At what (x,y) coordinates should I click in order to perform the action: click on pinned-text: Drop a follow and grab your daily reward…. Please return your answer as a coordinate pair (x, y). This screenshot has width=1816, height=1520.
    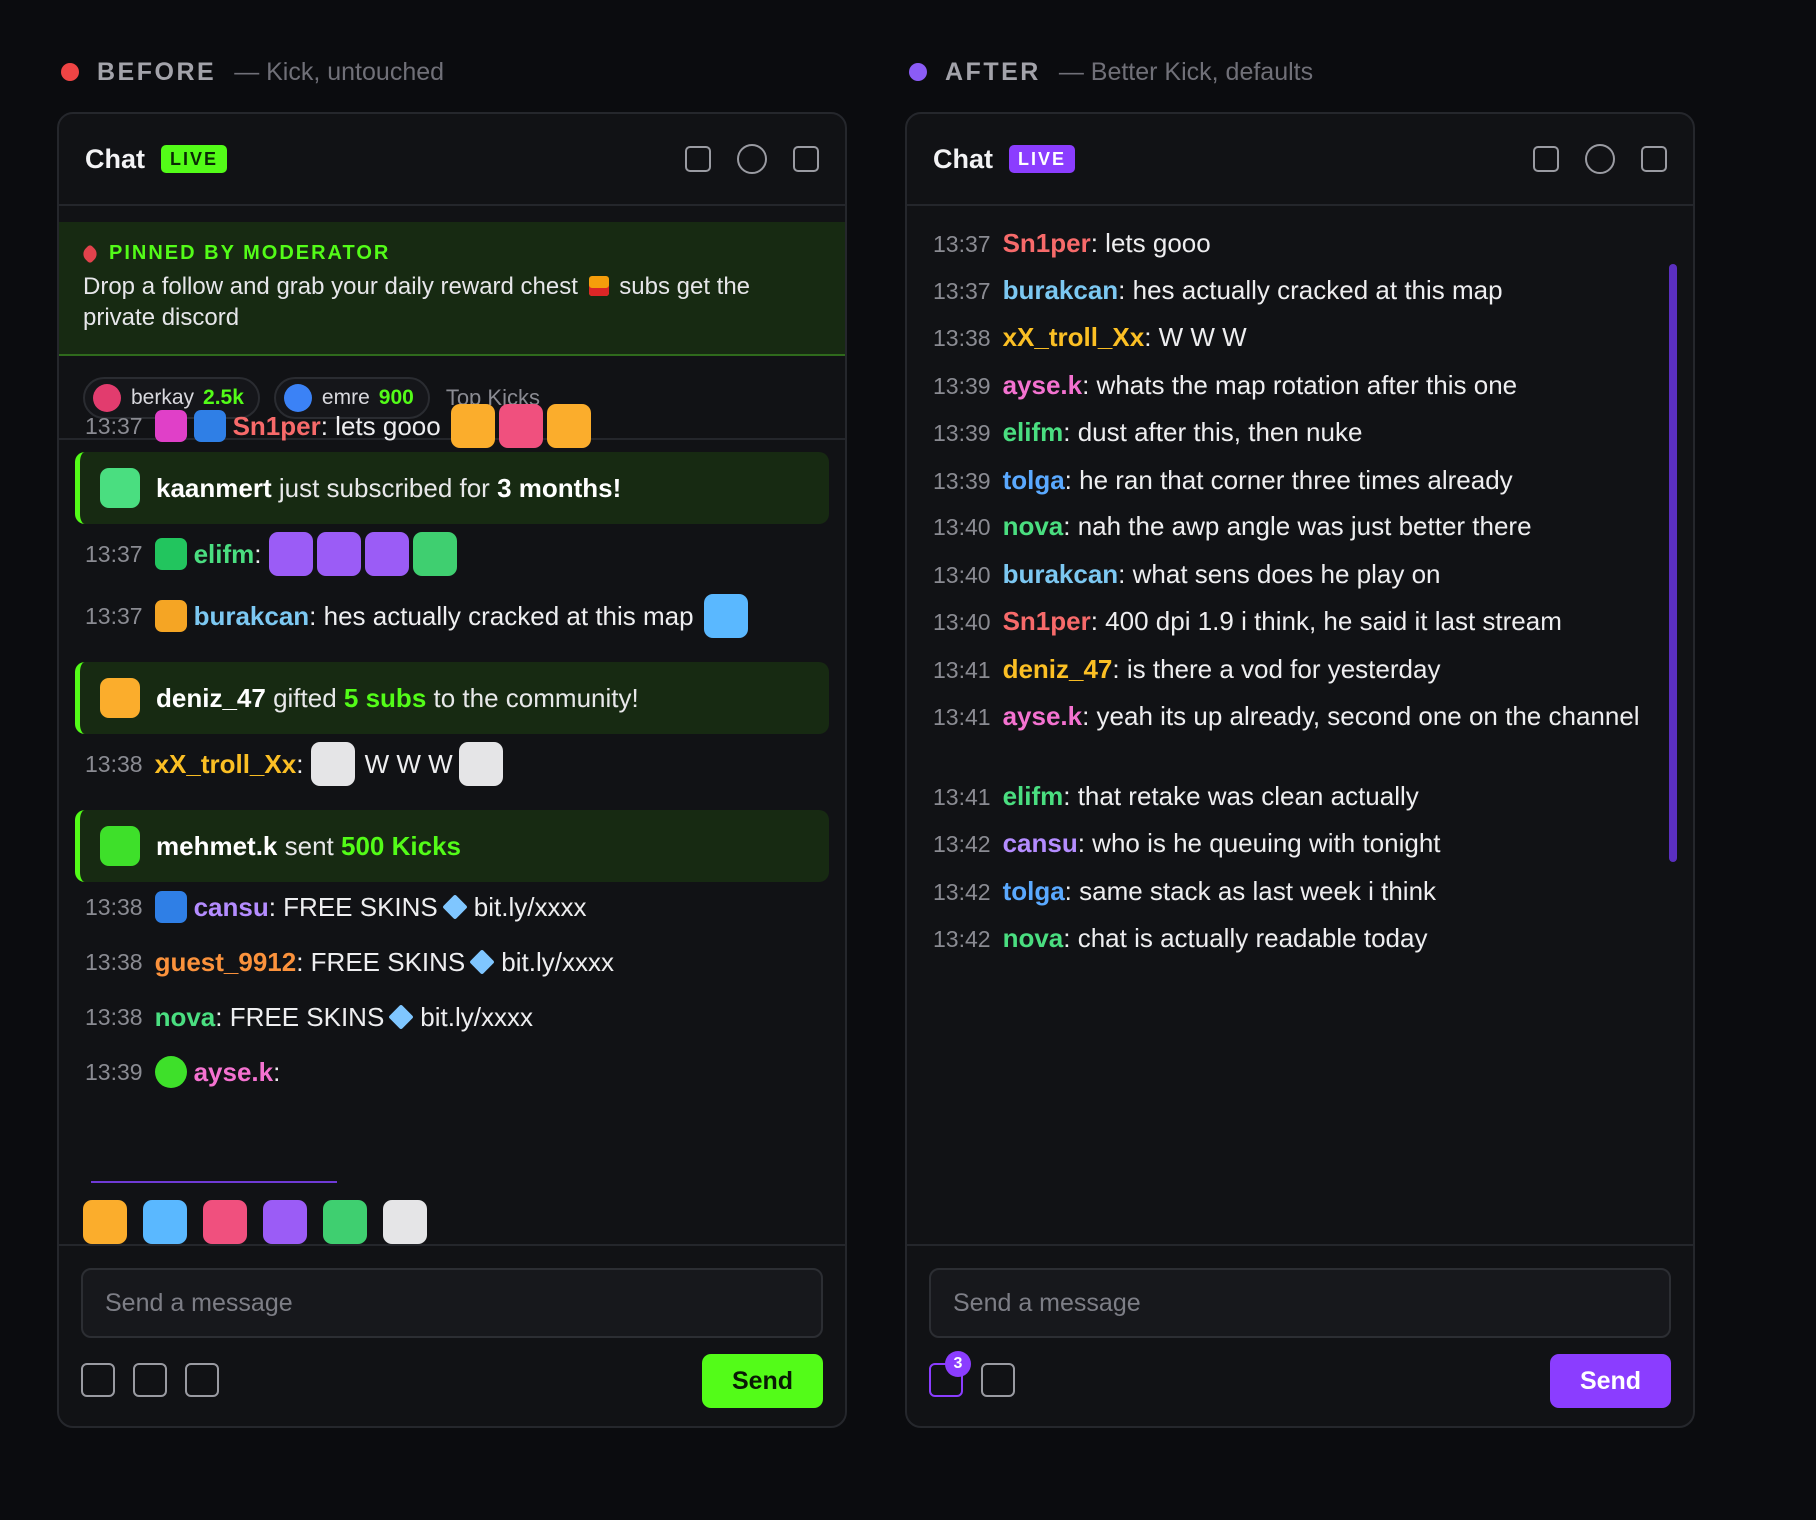
    Looking at the image, I should click on (417, 302).